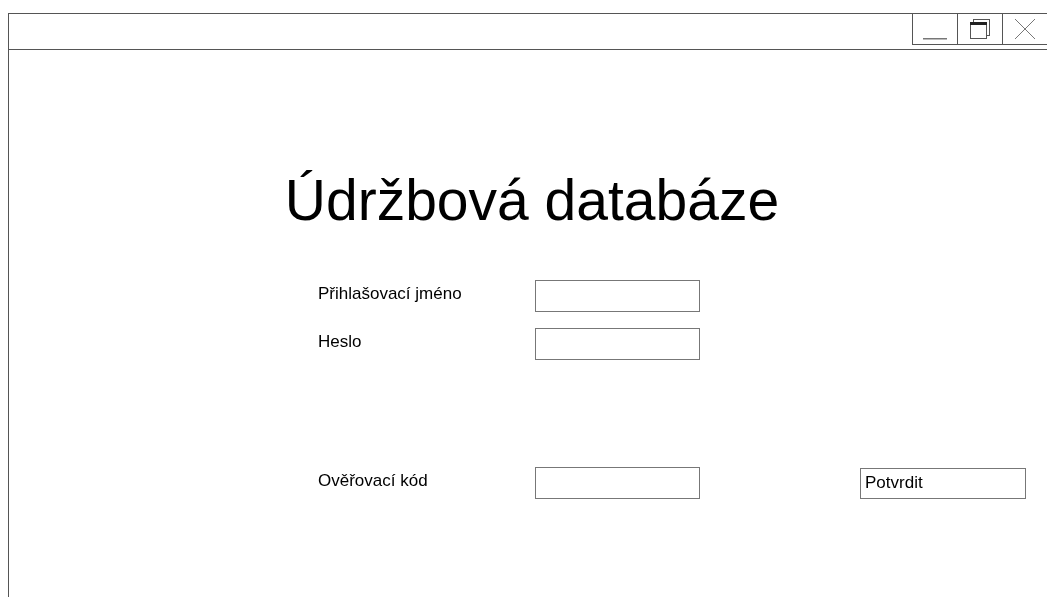 The width and height of the screenshot is (1047, 597). What do you see at coordinates (935, 39) in the screenshot?
I see `minimize-icon` at bounding box center [935, 39].